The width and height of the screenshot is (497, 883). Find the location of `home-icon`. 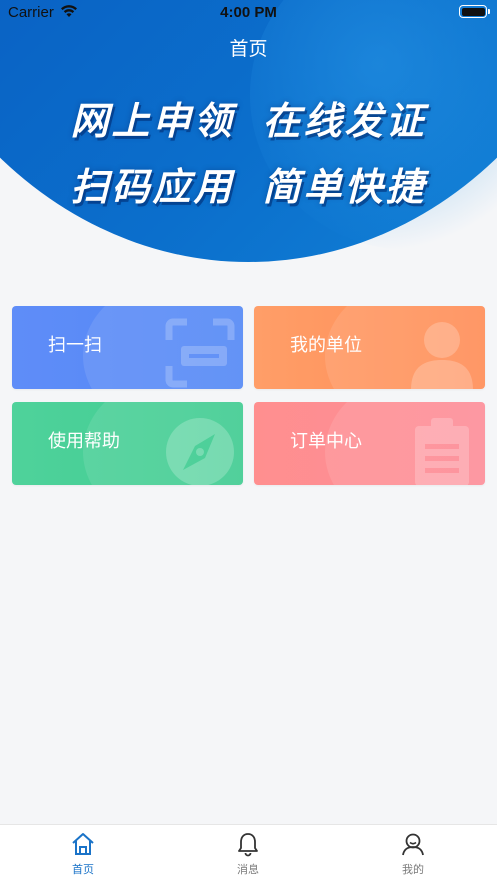

home-icon is located at coordinates (83, 844).